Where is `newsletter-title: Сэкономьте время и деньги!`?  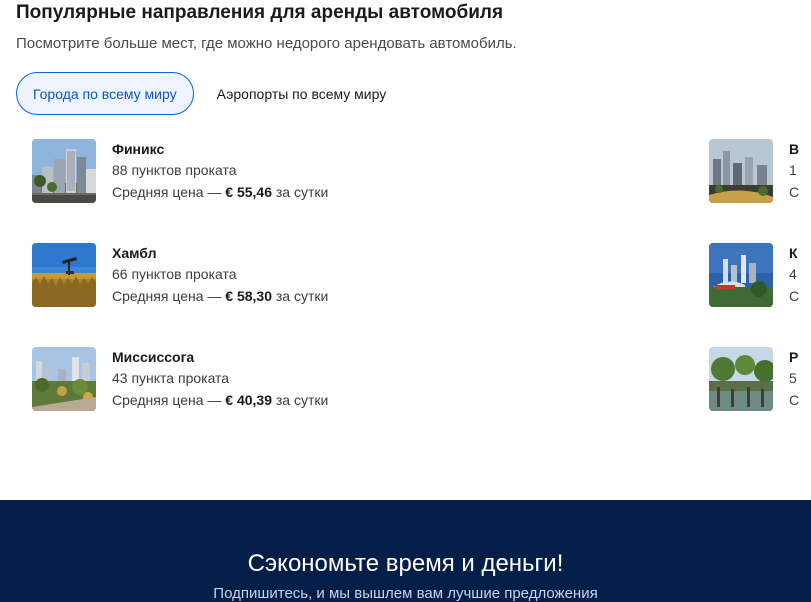 newsletter-title: Сэкономьте время и деньги! is located at coordinates (405, 563).